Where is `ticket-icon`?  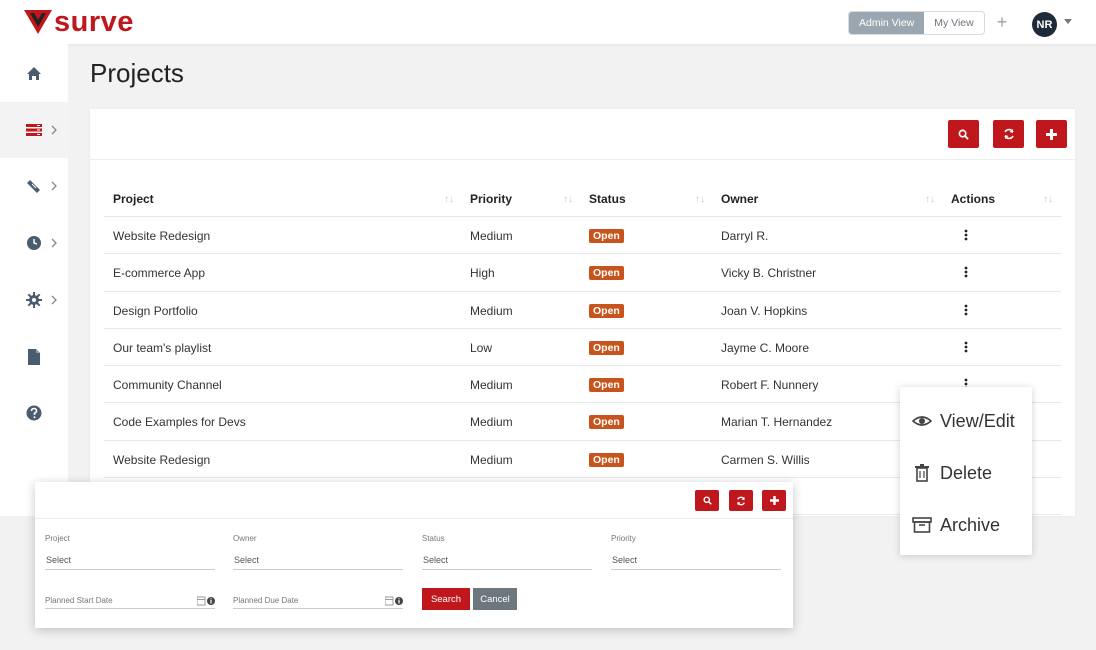
ticket-icon is located at coordinates (33, 186).